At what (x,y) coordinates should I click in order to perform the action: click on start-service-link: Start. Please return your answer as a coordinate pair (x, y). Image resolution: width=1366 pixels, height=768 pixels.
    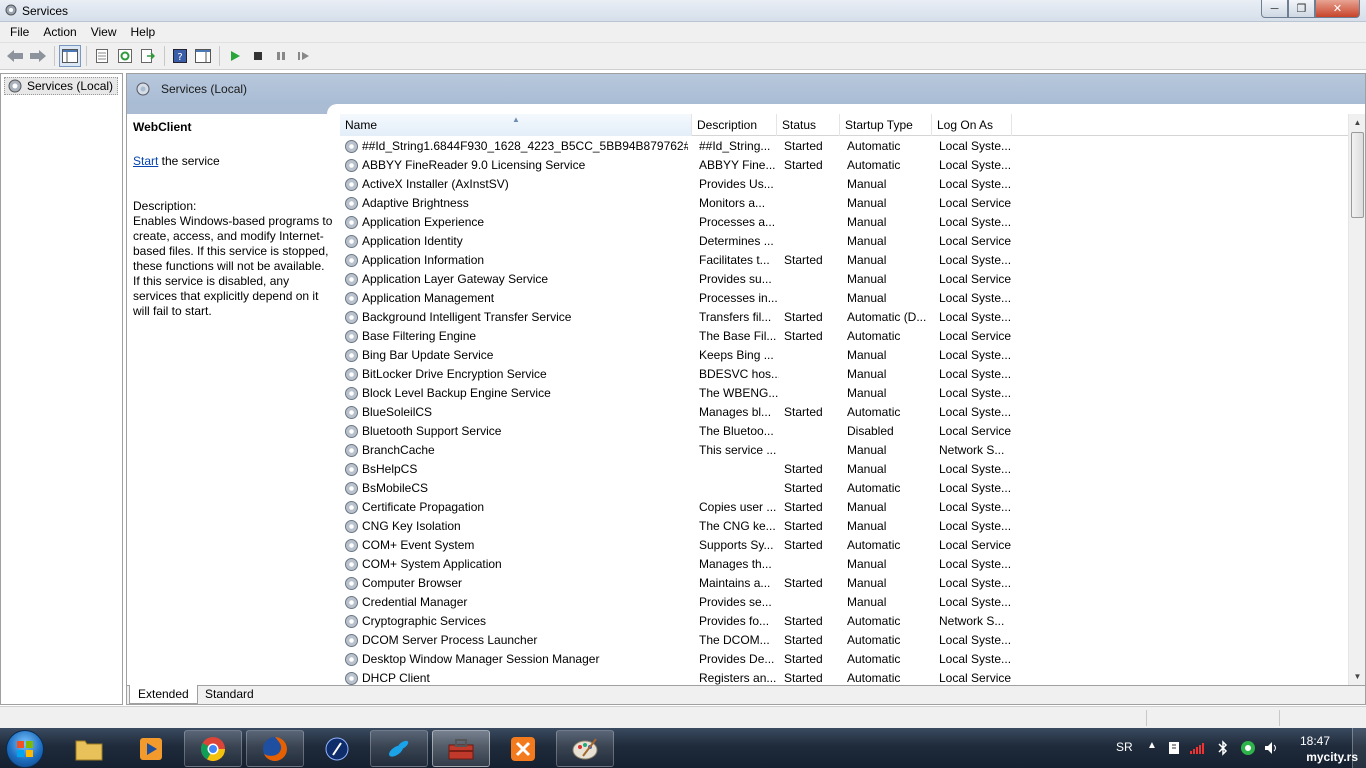
    Looking at the image, I should click on (145, 161).